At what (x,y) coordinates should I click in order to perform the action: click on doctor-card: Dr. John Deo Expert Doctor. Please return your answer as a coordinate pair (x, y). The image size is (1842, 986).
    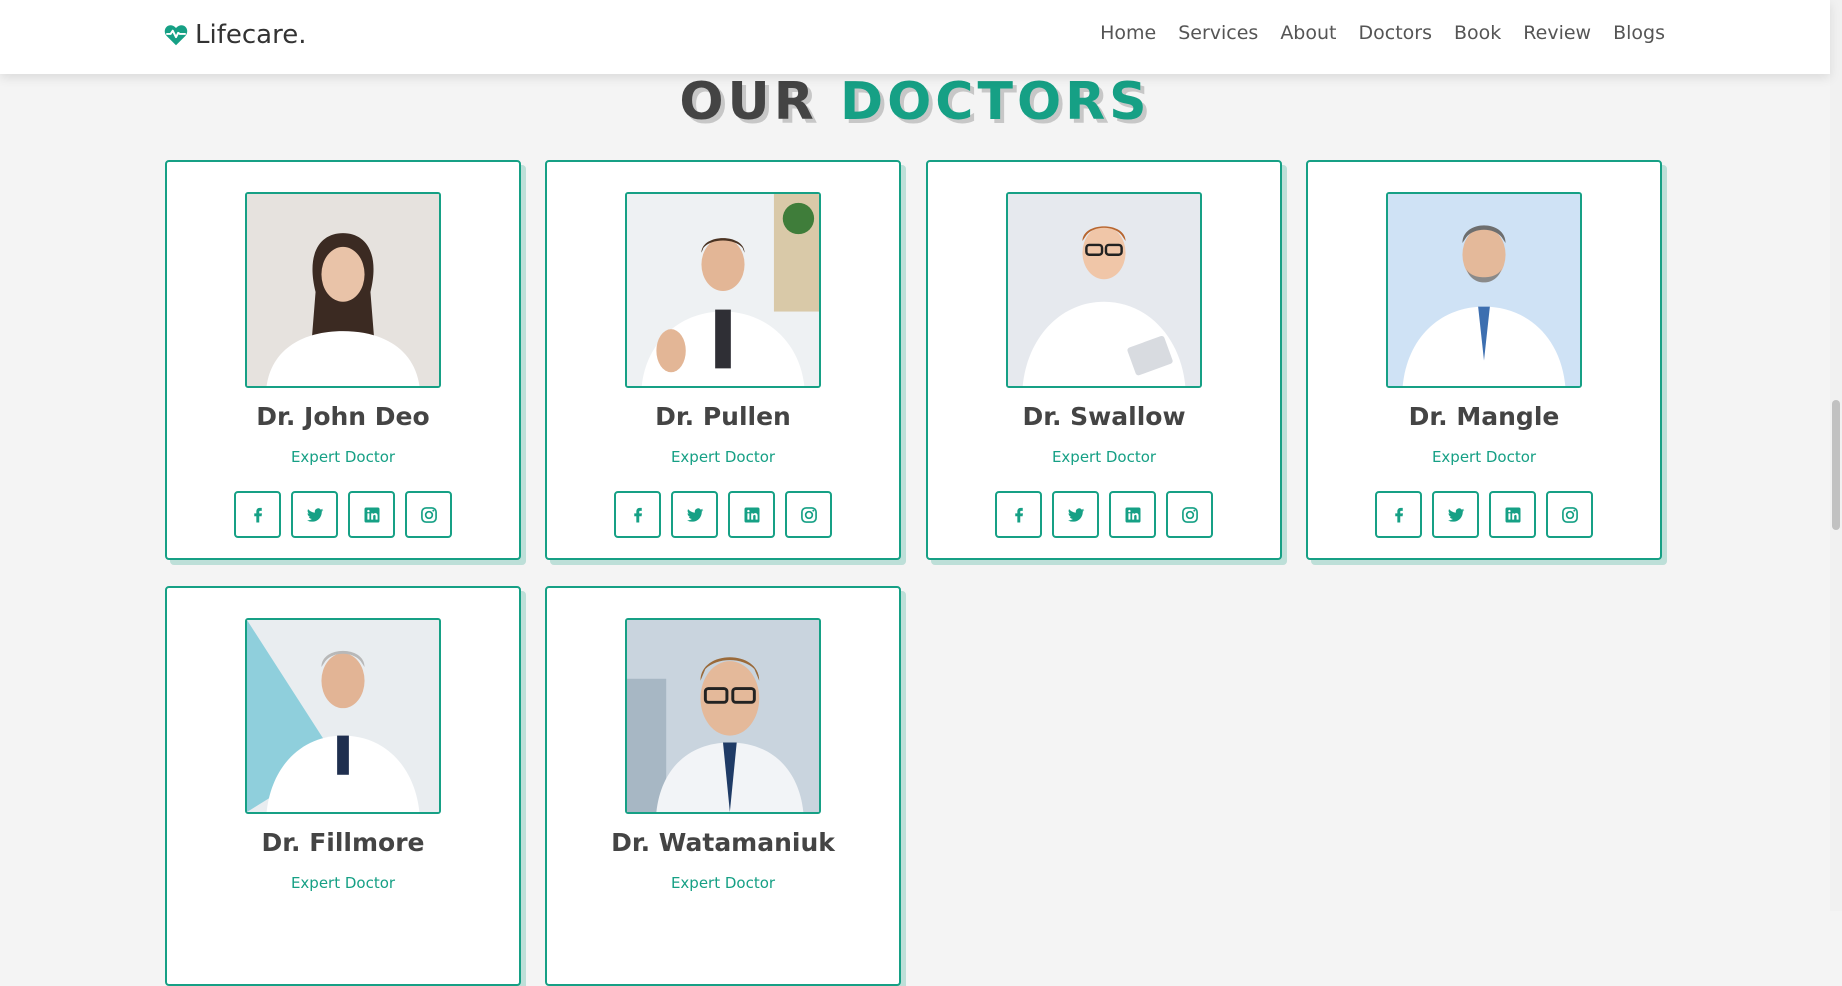
    Looking at the image, I should click on (343, 360).